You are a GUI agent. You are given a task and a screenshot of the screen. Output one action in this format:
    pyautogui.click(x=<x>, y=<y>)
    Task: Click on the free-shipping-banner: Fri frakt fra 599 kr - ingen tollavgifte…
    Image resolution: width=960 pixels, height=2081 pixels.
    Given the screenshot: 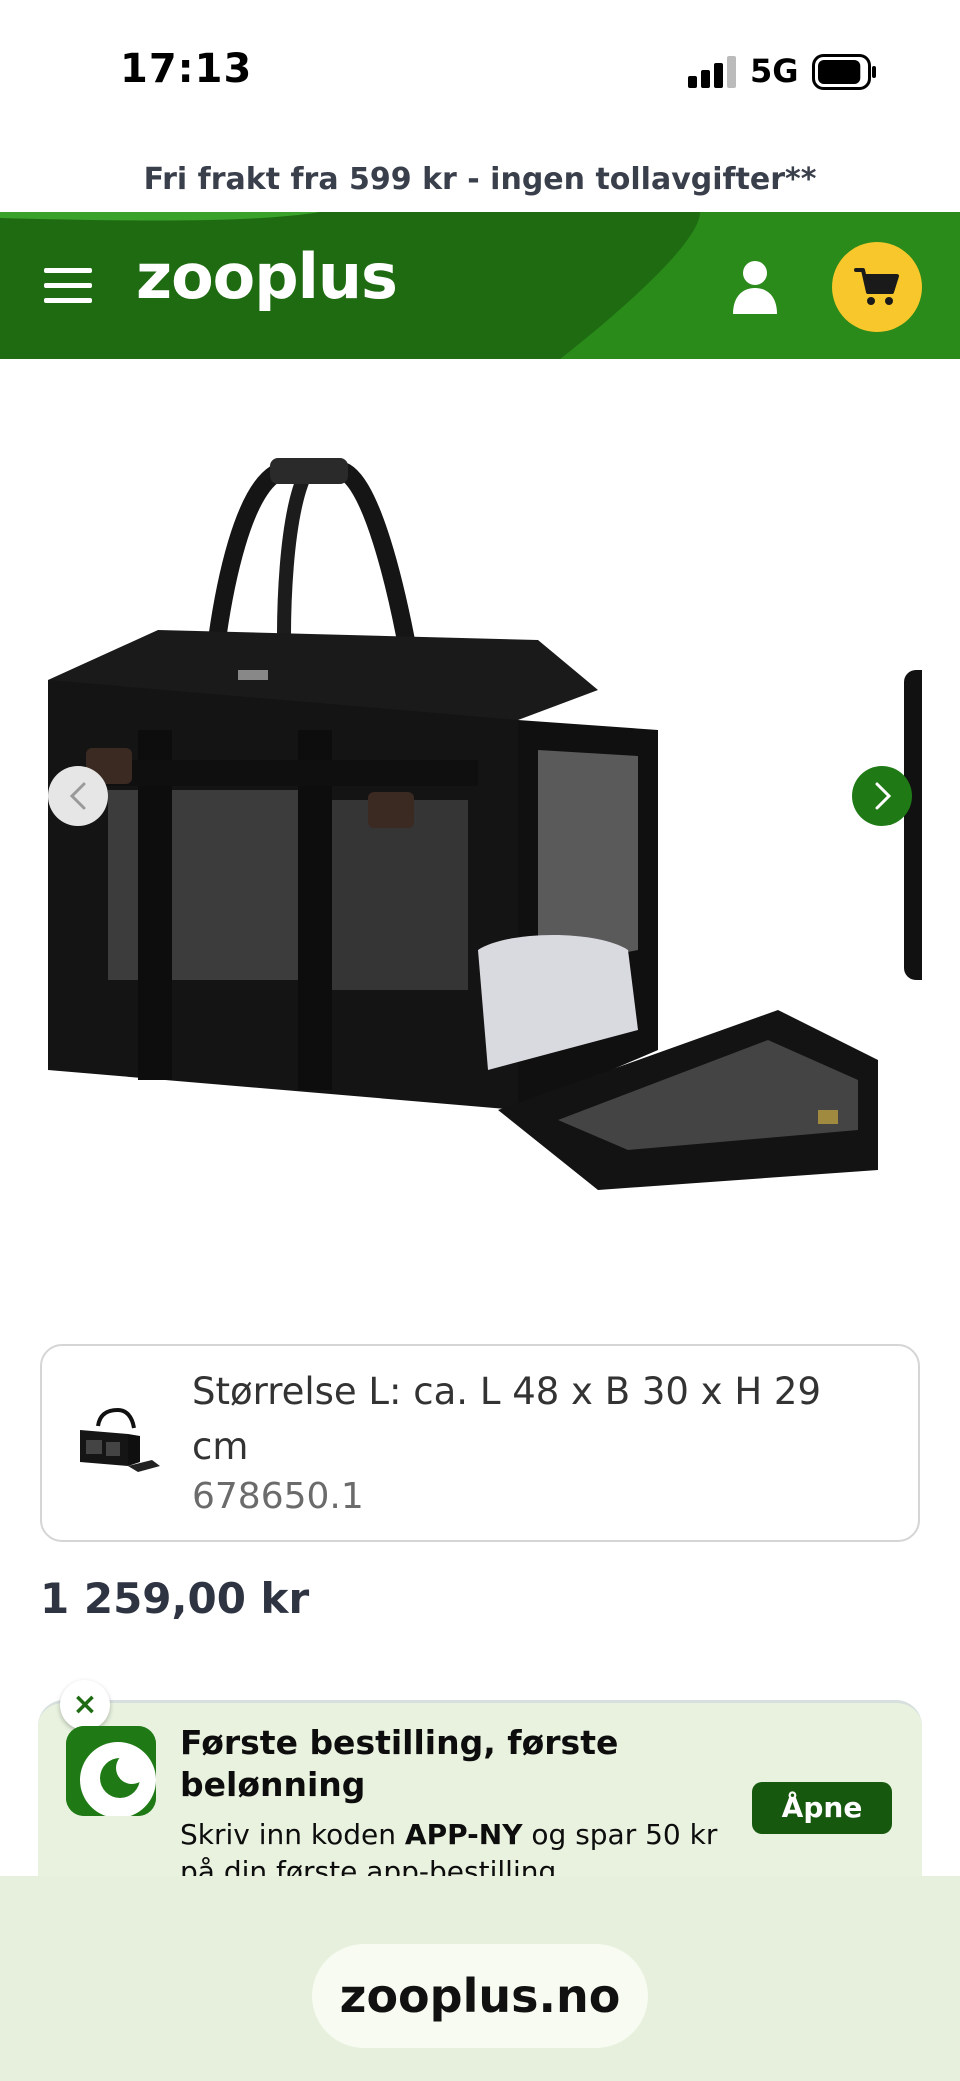 What is the action you would take?
    pyautogui.click(x=480, y=180)
    